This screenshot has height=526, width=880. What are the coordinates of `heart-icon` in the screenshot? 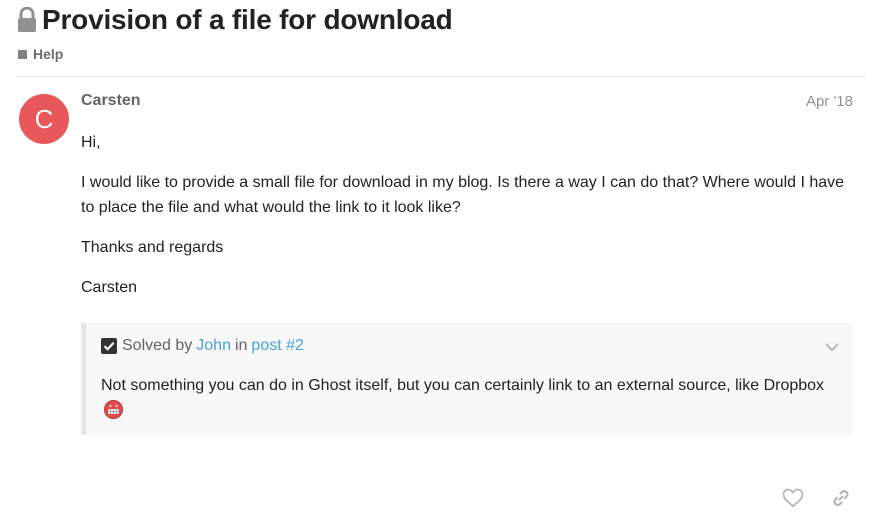 It's located at (793, 498).